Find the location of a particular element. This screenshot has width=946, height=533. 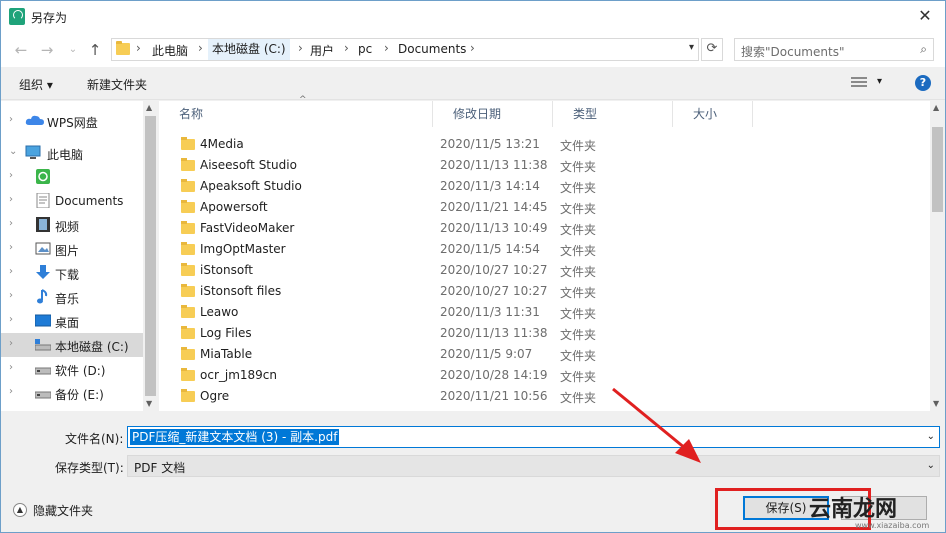

back-arrow-icon: ← is located at coordinates (21, 50).